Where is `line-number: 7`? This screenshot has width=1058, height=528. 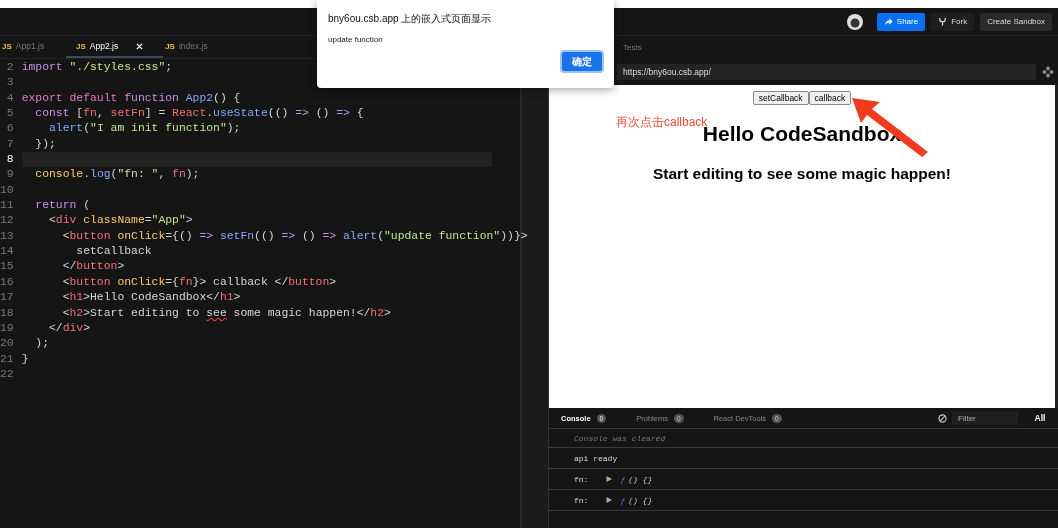 line-number: 7 is located at coordinates (9, 144).